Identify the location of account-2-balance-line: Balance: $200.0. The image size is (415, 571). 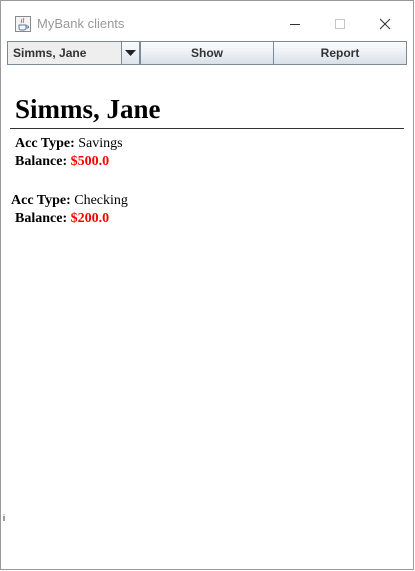
(62, 218).